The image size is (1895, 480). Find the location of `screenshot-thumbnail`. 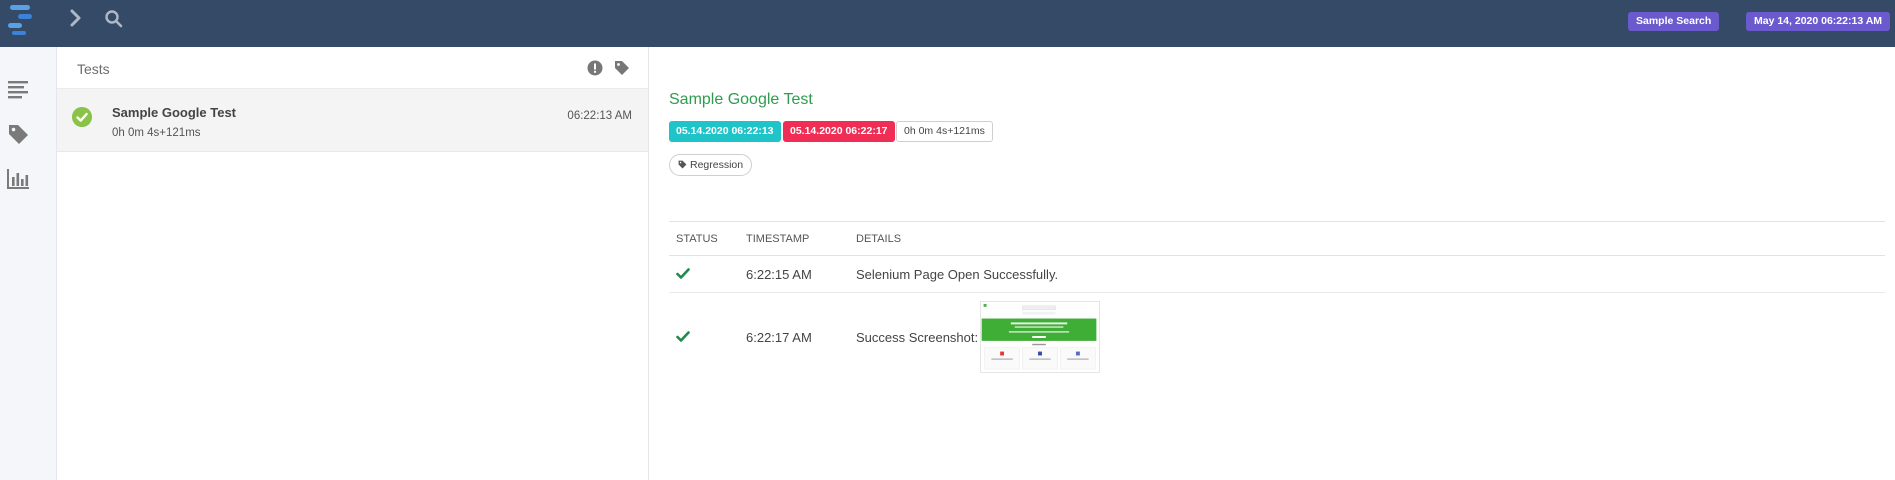

screenshot-thumbnail is located at coordinates (1040, 337).